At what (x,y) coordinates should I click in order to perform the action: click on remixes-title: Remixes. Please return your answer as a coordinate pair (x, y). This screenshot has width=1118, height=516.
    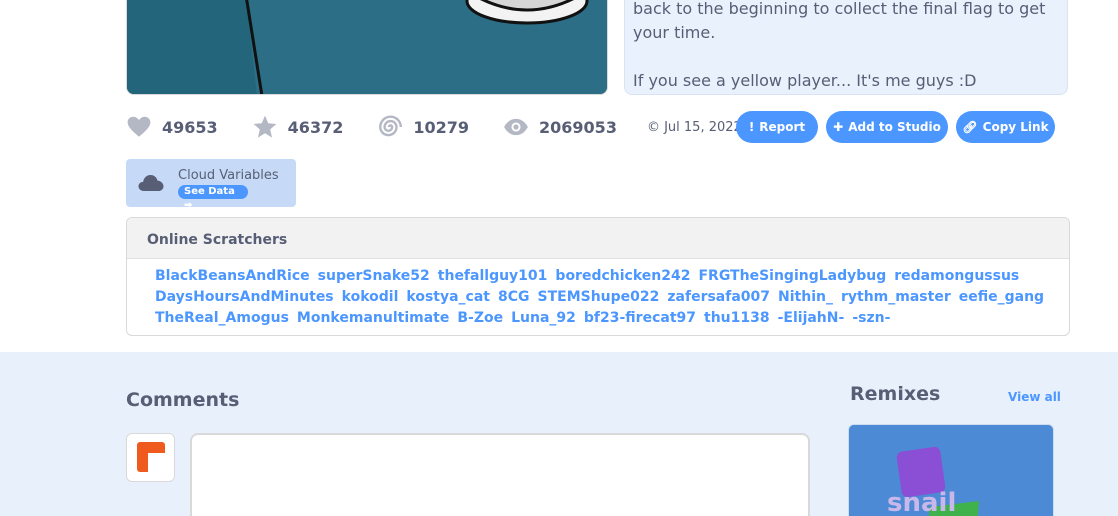
    Looking at the image, I should click on (895, 394).